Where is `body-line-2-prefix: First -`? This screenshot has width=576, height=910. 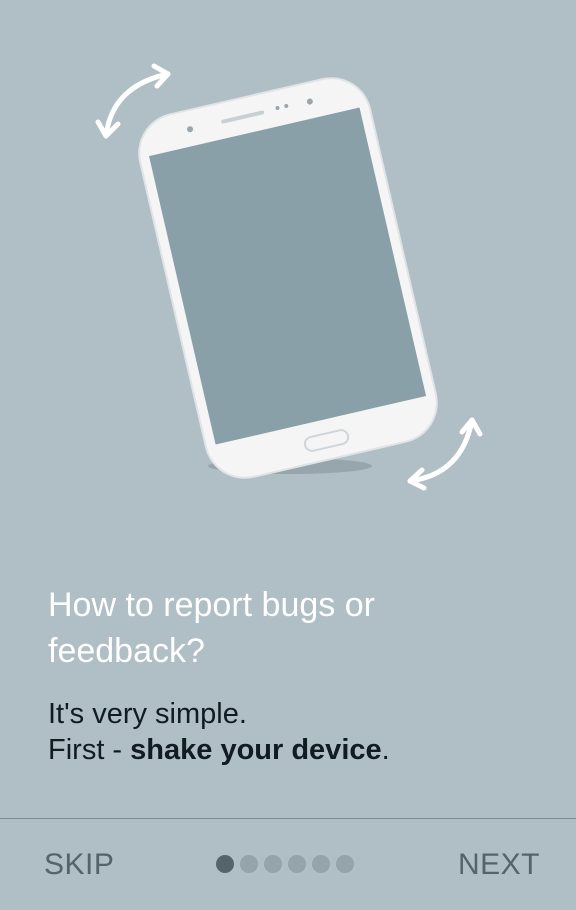
body-line-2-prefix: First - is located at coordinates (89, 750).